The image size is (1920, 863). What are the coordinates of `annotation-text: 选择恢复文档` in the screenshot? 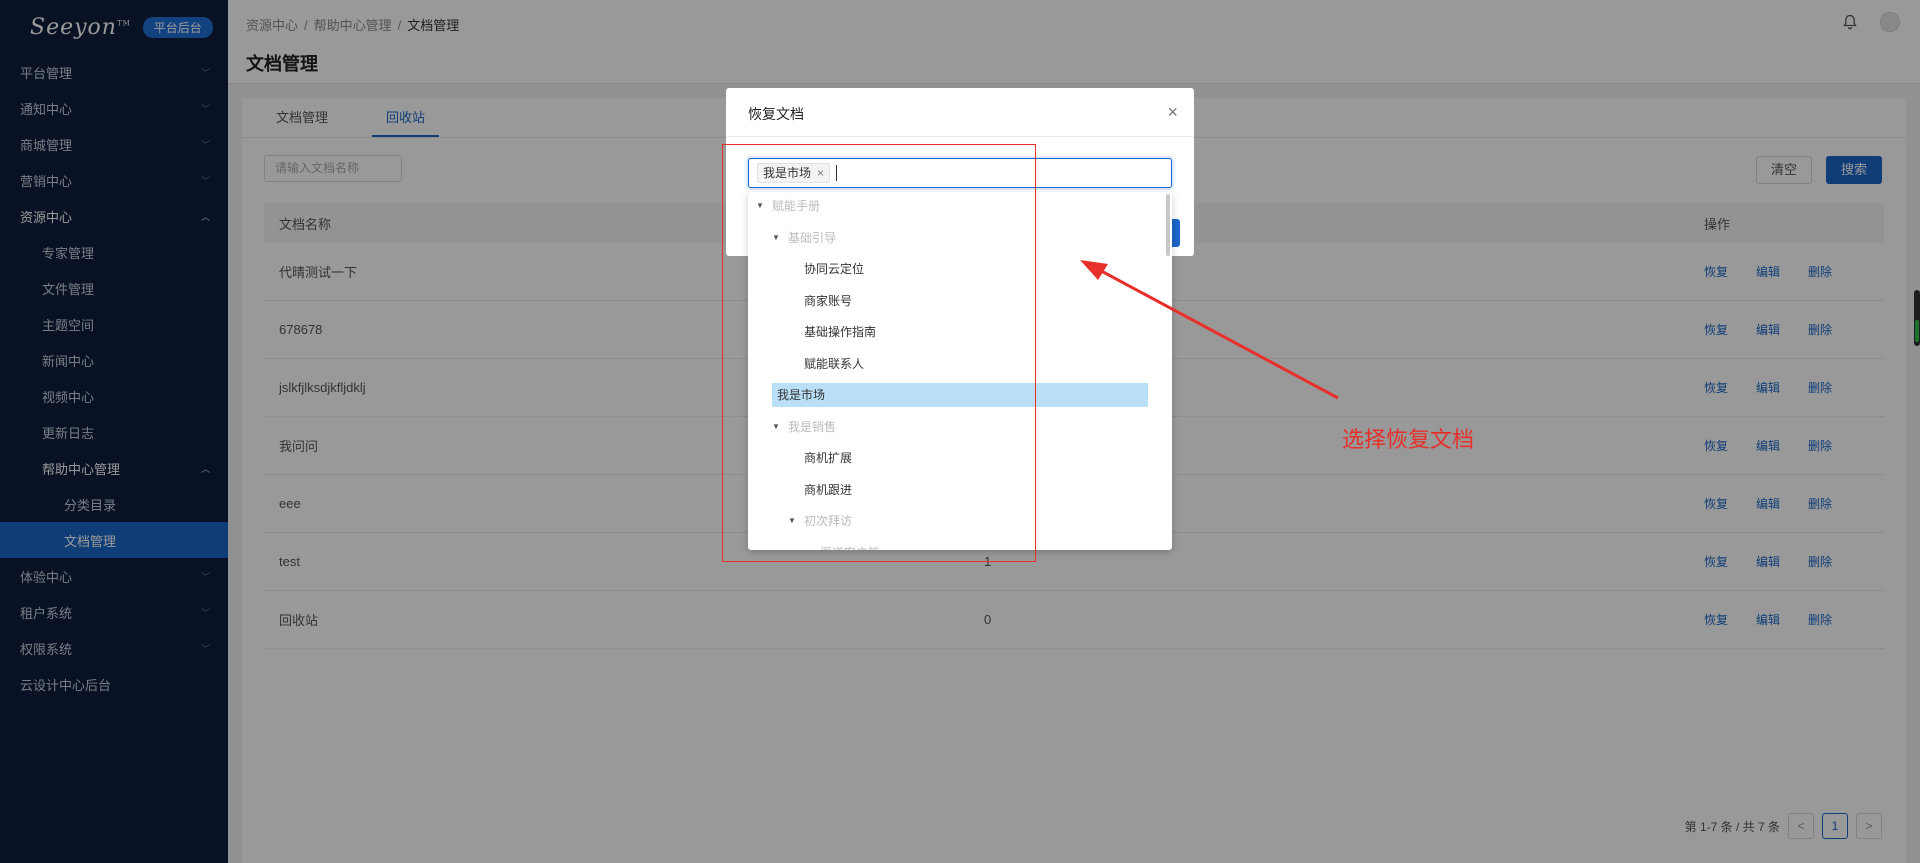 It's located at (1408, 439).